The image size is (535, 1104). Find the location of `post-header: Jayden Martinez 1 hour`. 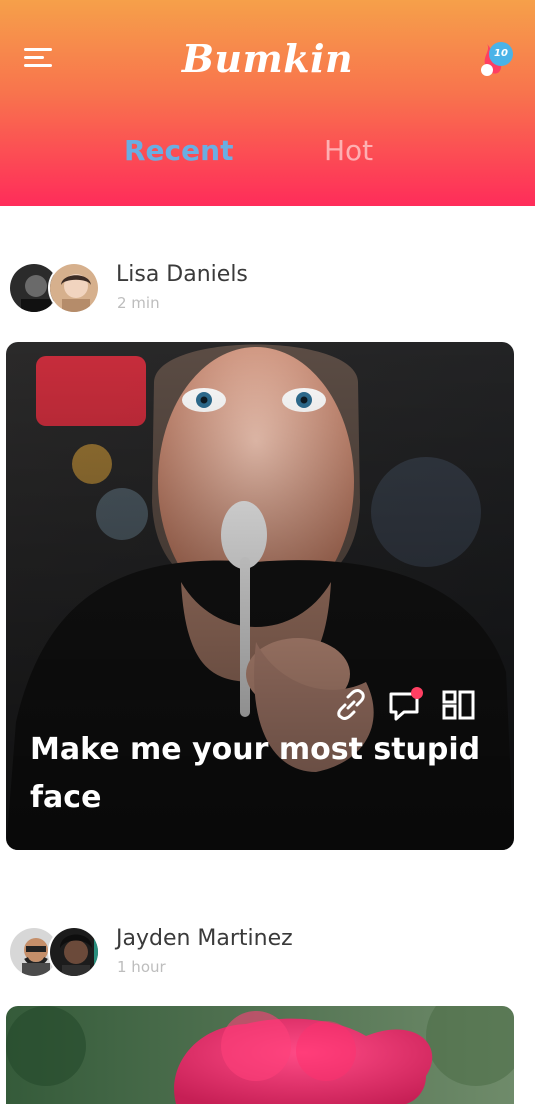

post-header: Jayden Martinez 1 hour is located at coordinates (267, 954).